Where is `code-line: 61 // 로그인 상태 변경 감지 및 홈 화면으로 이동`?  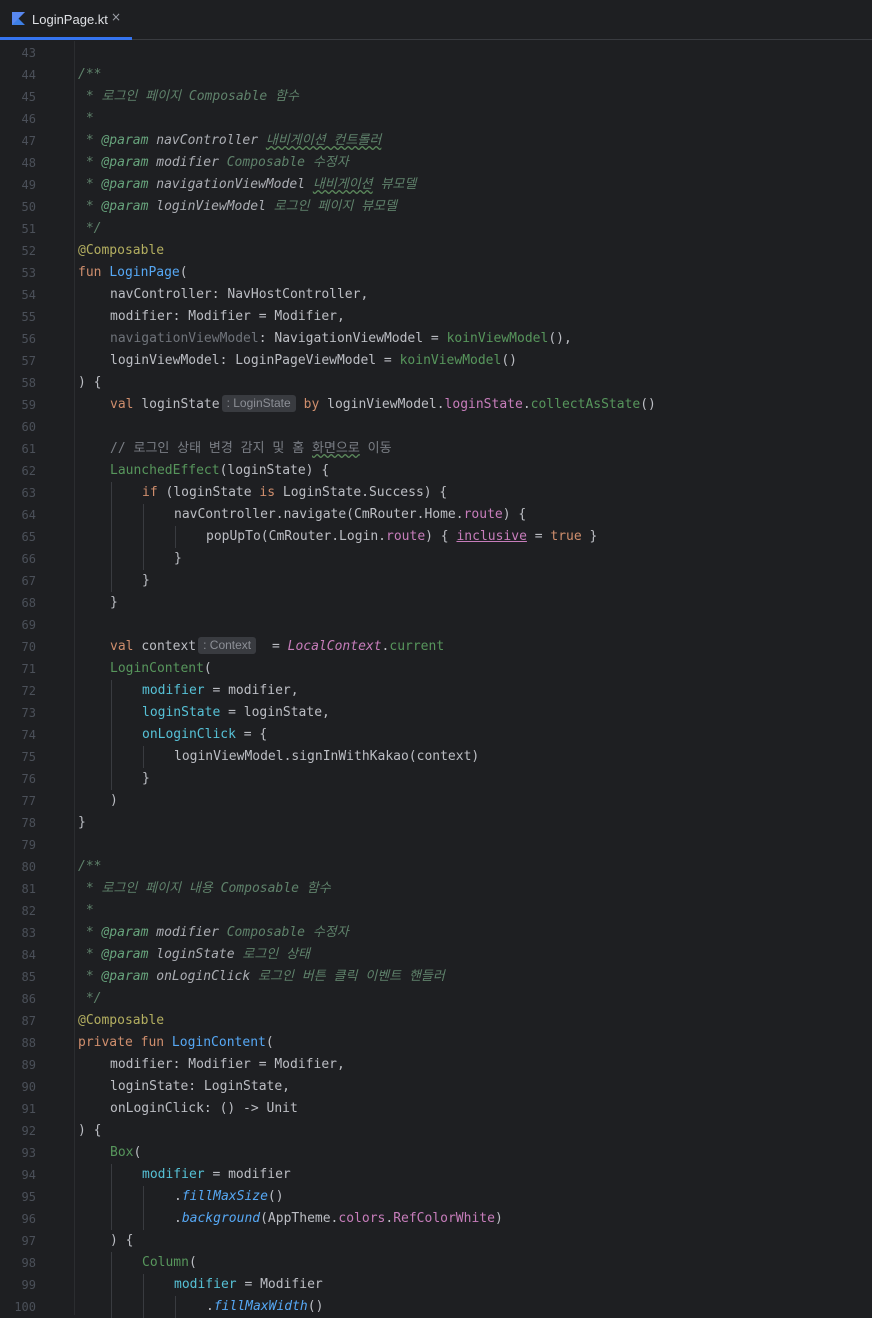 code-line: 61 // 로그인 상태 변경 감지 및 홈 화면으로 이동 is located at coordinates (436, 449).